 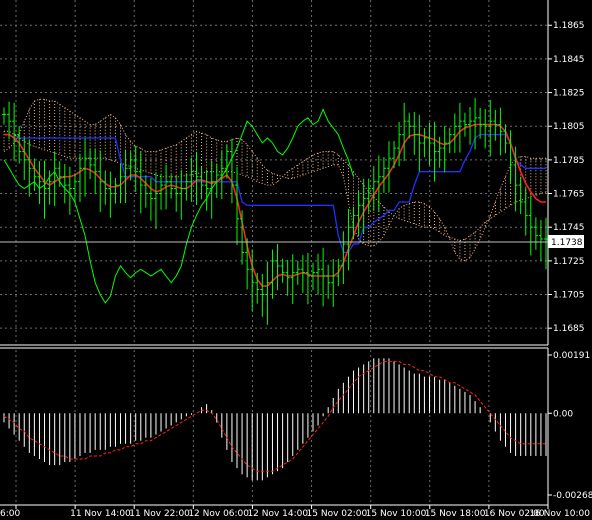 What do you see at coordinates (337, 514) in the screenshot?
I see `time-tick-label: 15 Nov 02:00` at bounding box center [337, 514].